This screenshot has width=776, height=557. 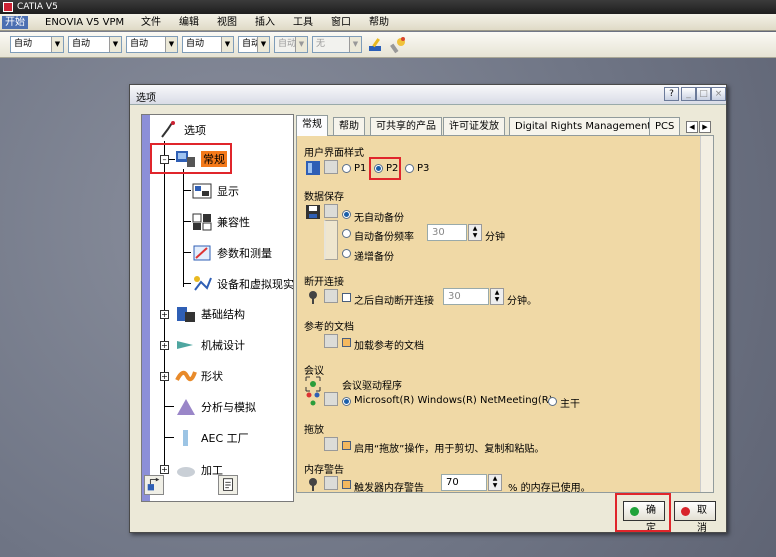 What do you see at coordinates (692, 127) in the screenshot?
I see `tab-scroll-left-icon: ◀` at bounding box center [692, 127].